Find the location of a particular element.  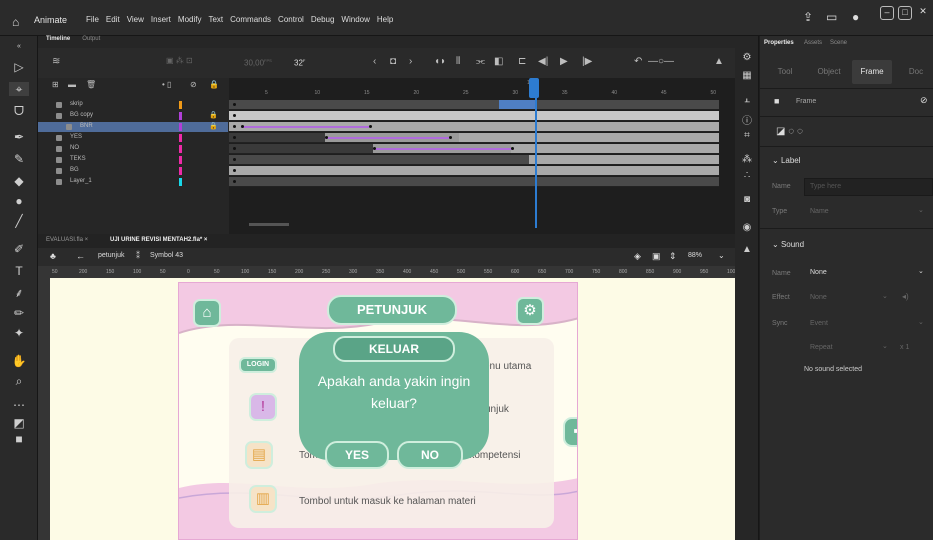

camera-icon: ▣ ⁂ ⊡ is located at coordinates (179, 60).